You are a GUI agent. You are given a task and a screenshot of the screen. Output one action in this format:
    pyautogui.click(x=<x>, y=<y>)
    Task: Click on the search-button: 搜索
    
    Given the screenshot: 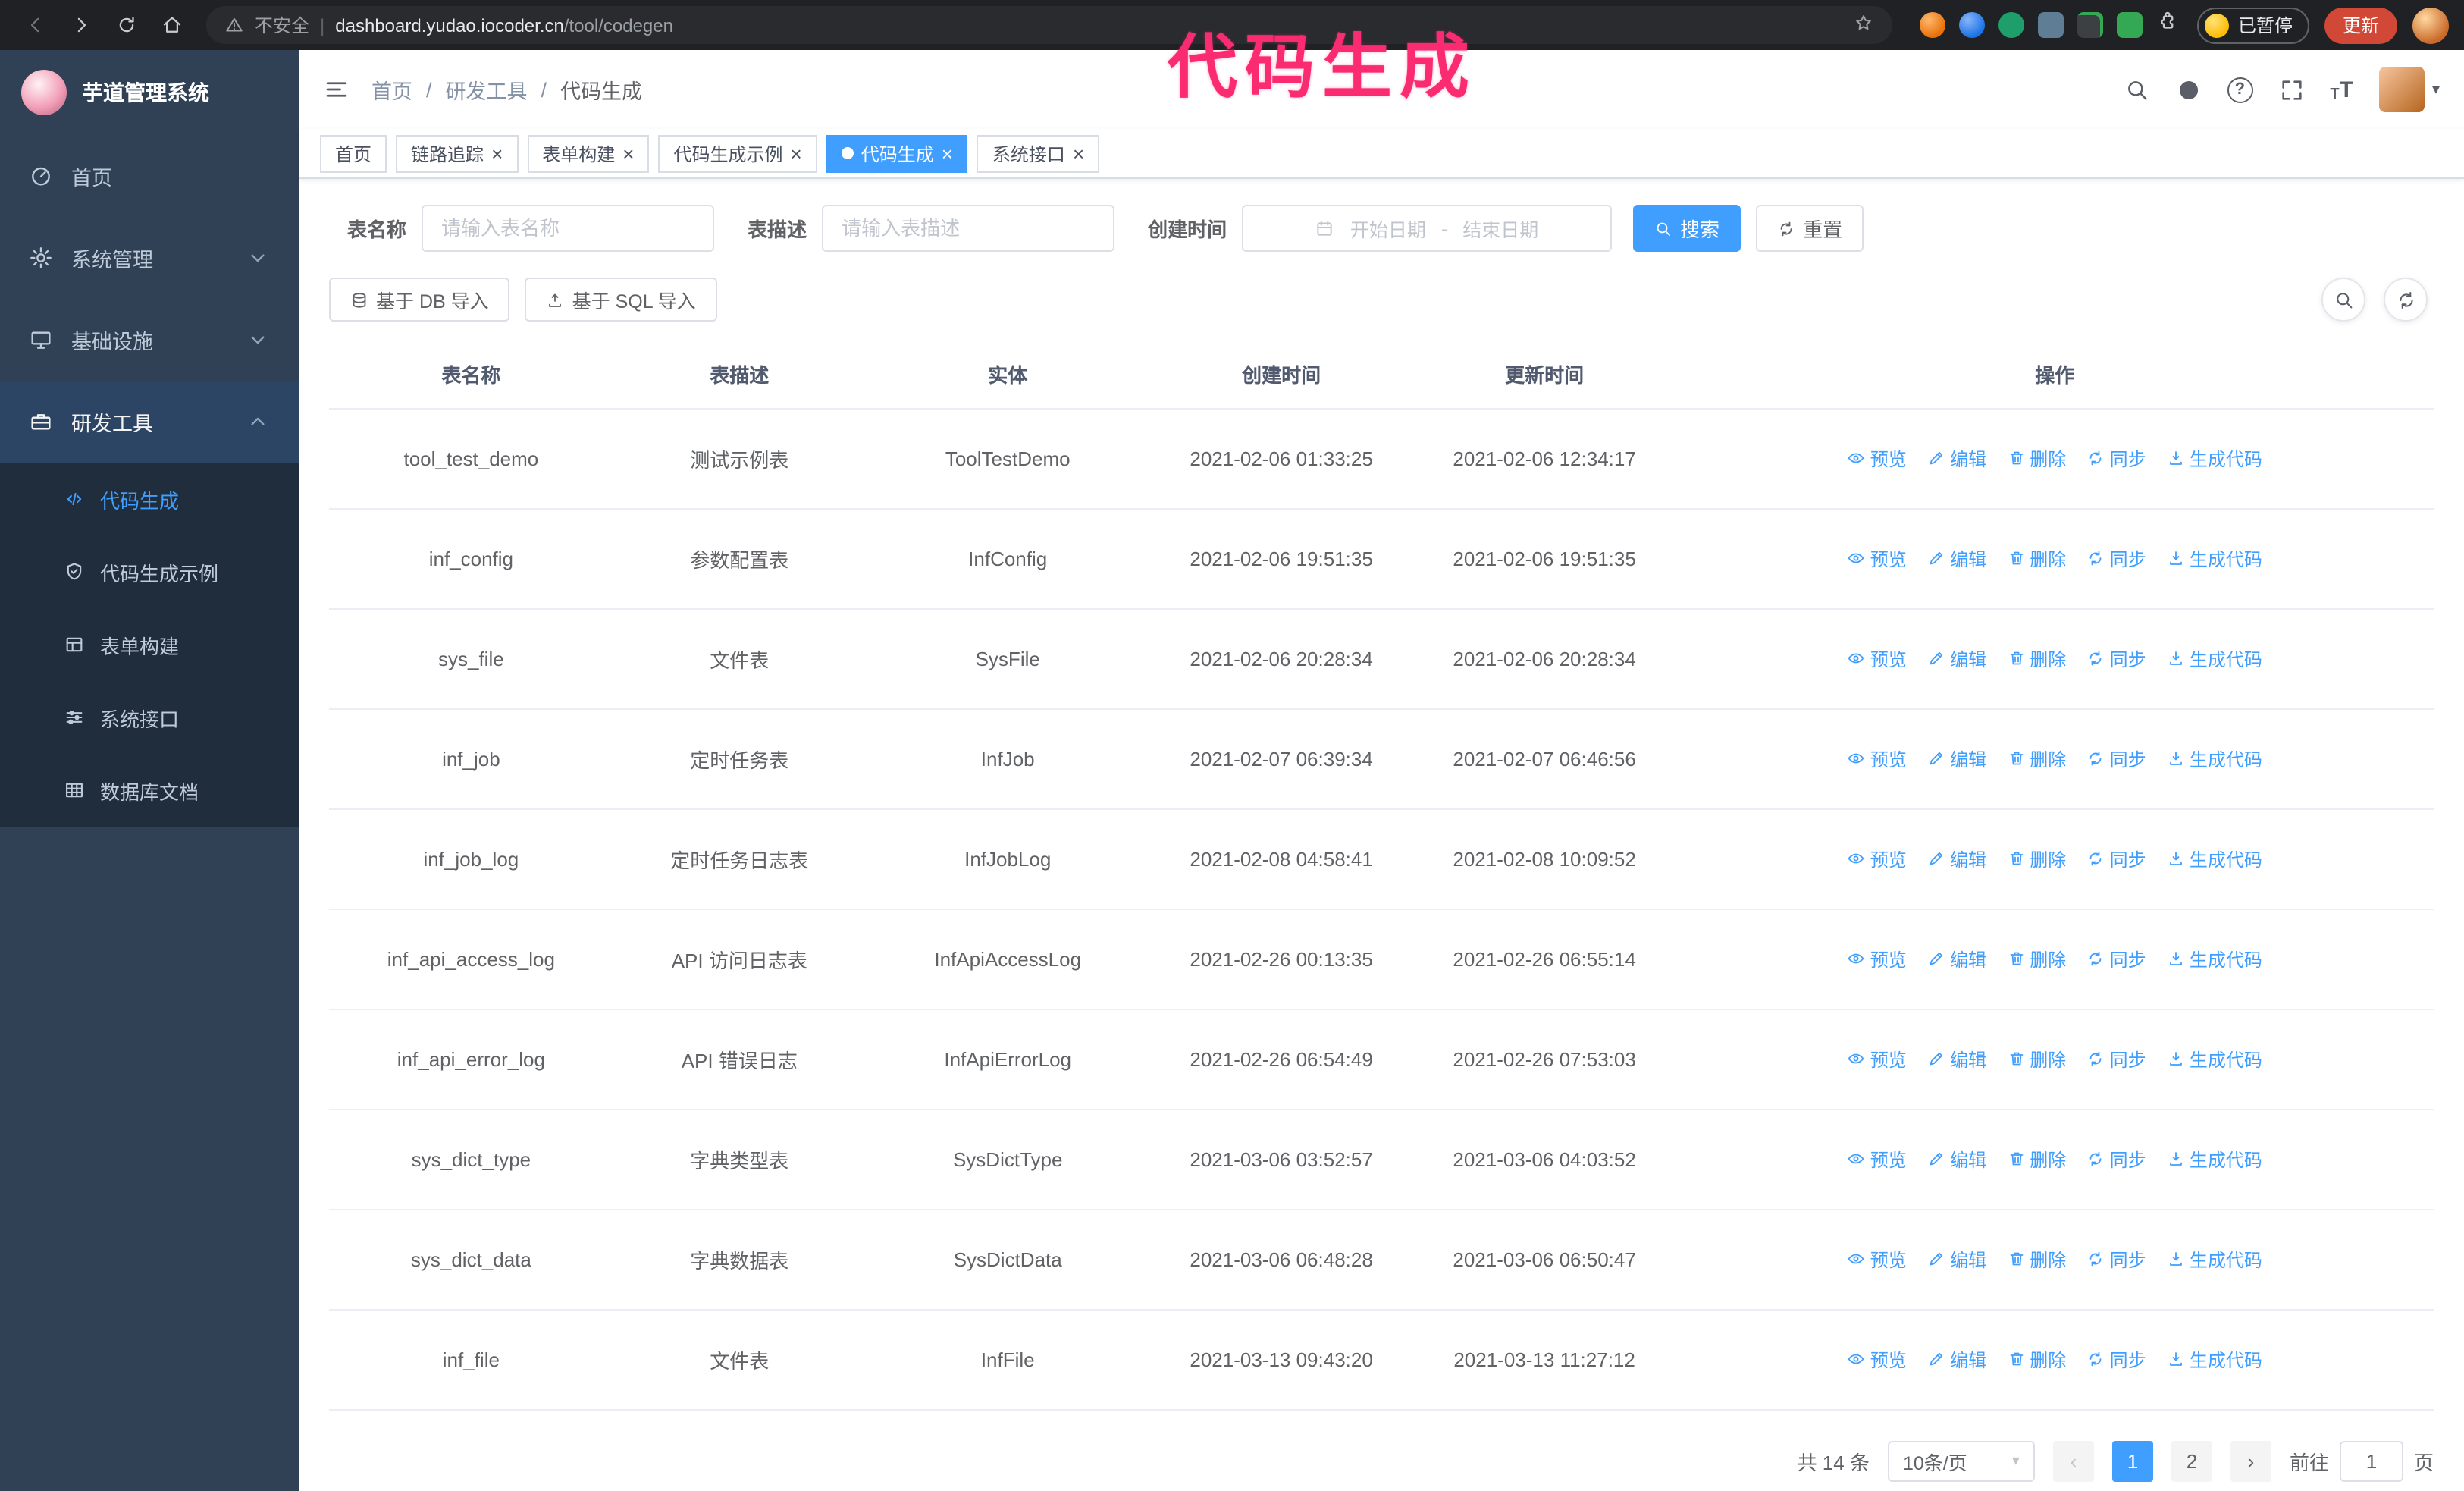 What is the action you would take?
    pyautogui.click(x=1687, y=228)
    